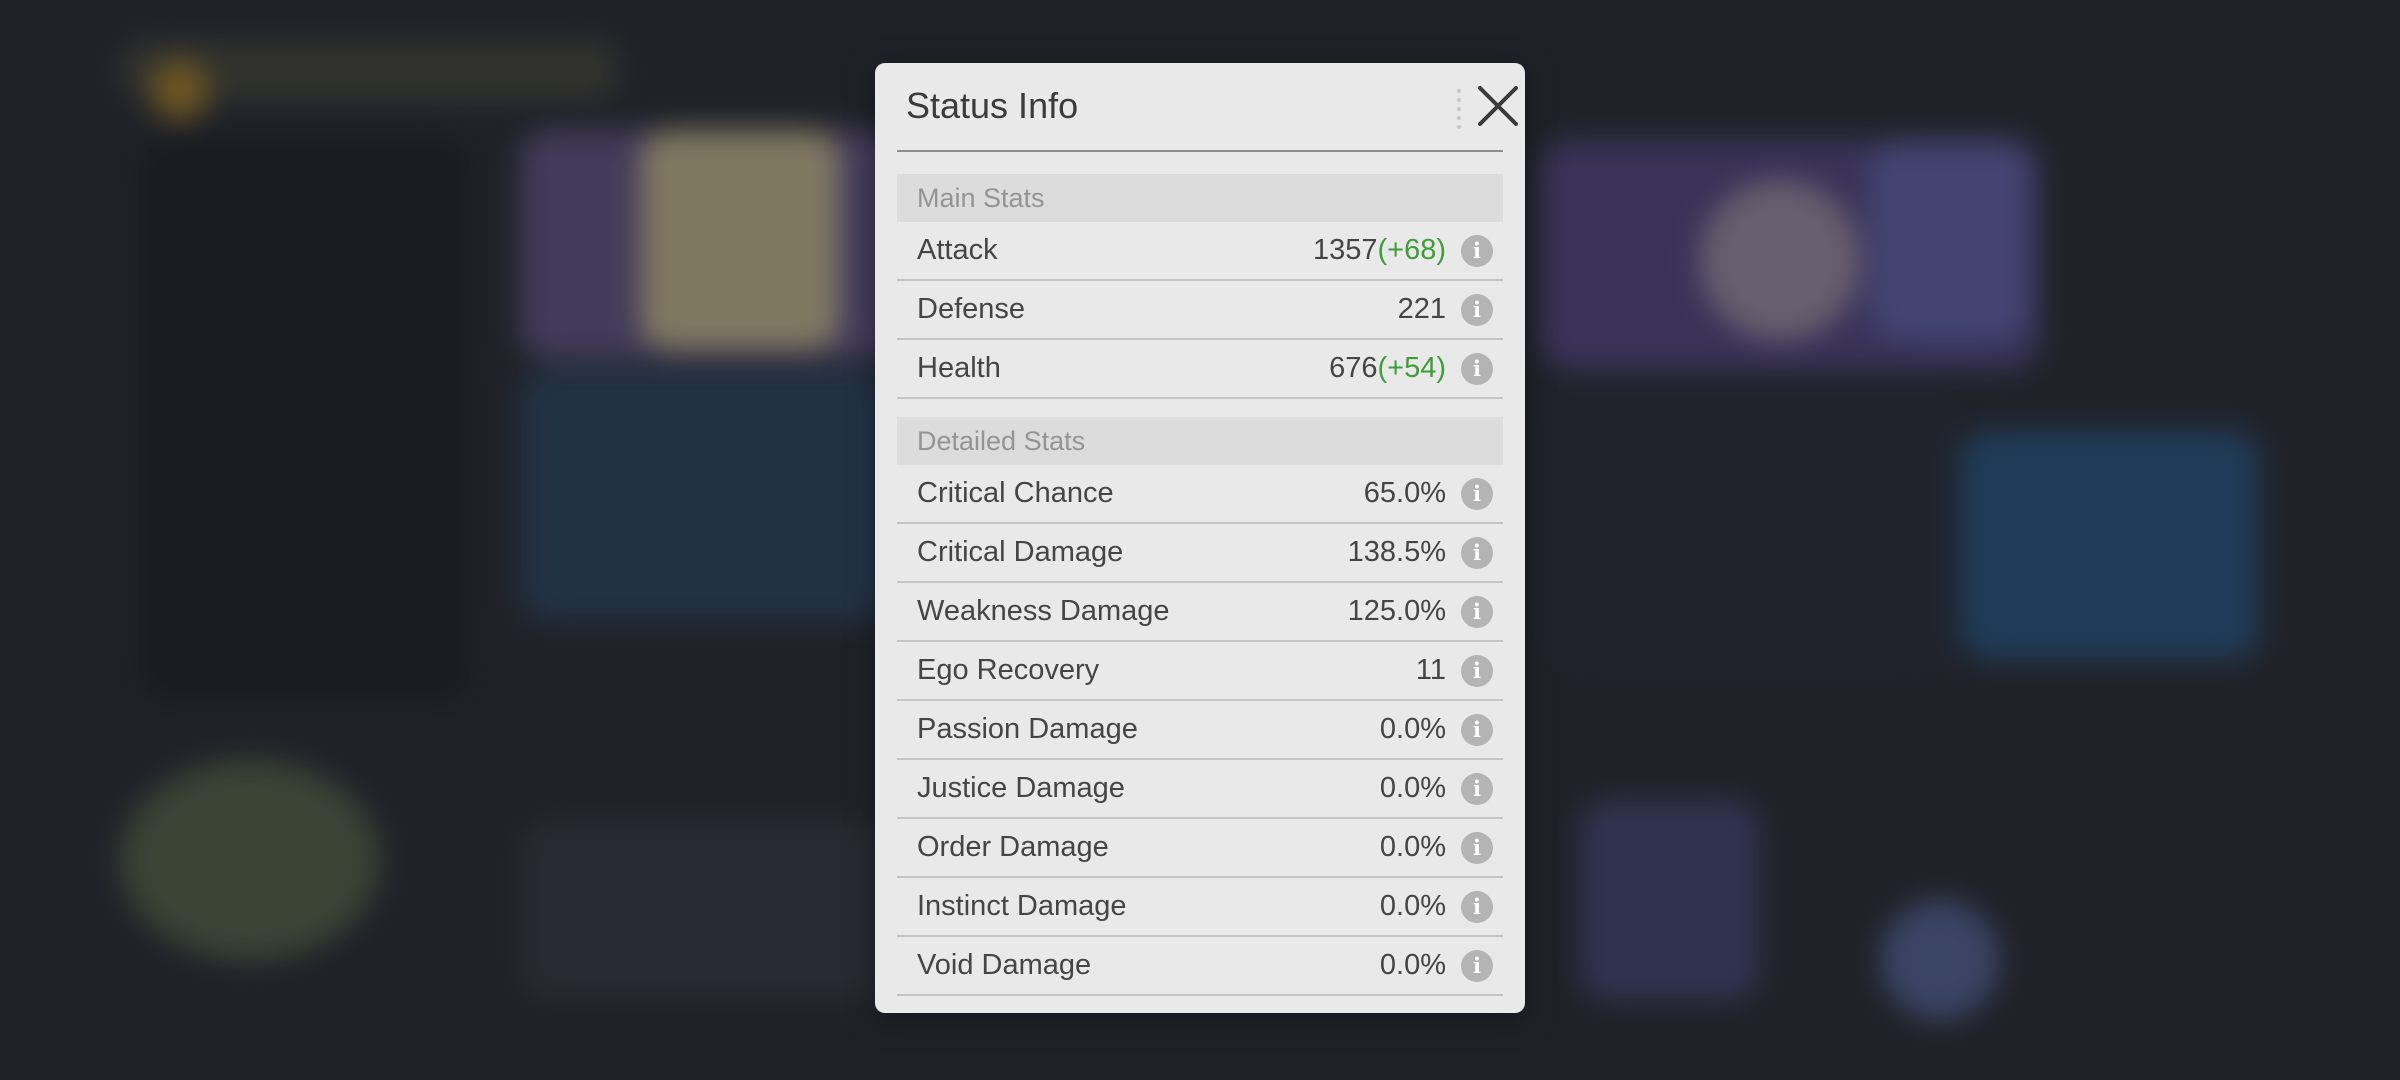 The image size is (2400, 1080). Describe the element at coordinates (1200, 907) in the screenshot. I see `stat-row-instinct-damage: Instinct Damage 0.0% i` at that location.